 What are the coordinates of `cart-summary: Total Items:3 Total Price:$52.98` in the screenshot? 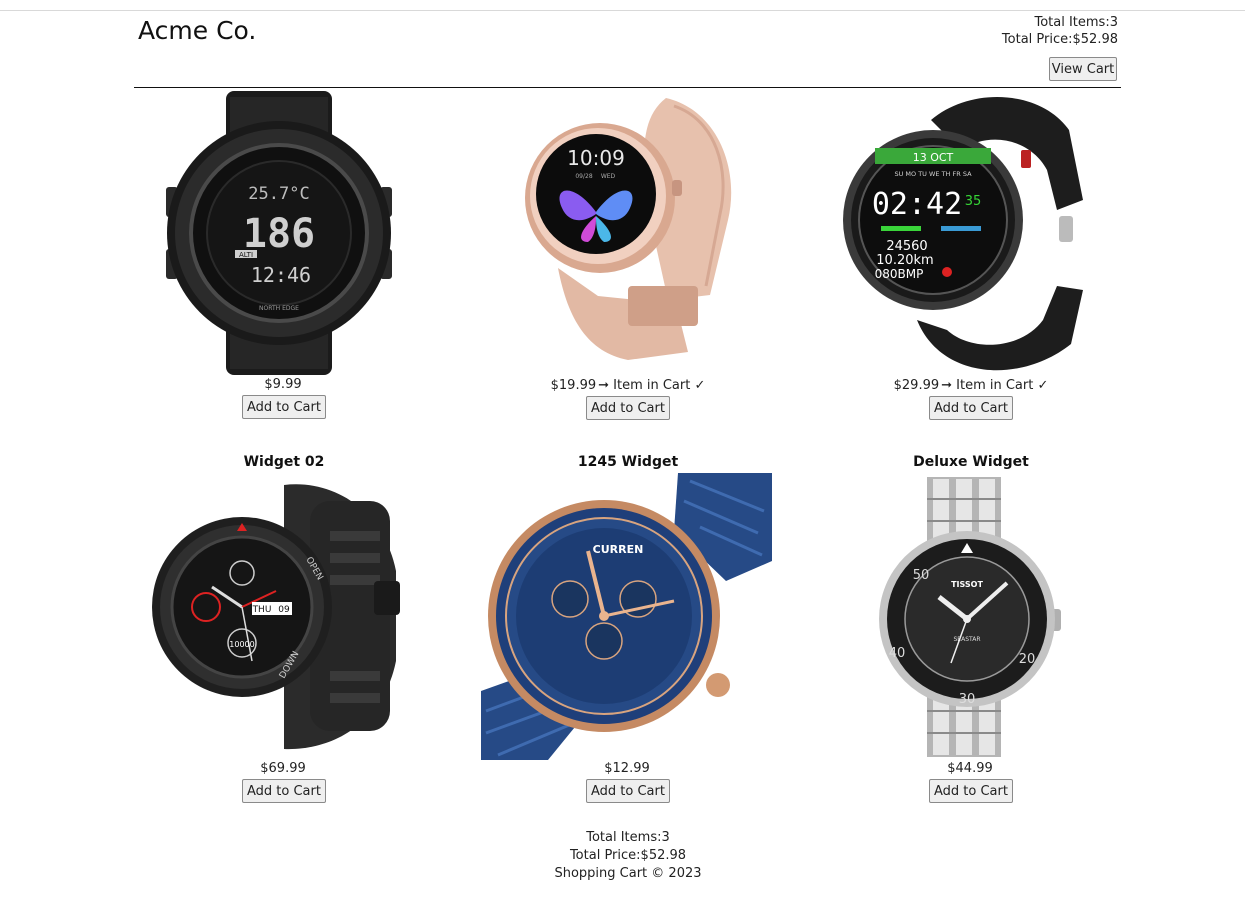 It's located at (1060, 31).